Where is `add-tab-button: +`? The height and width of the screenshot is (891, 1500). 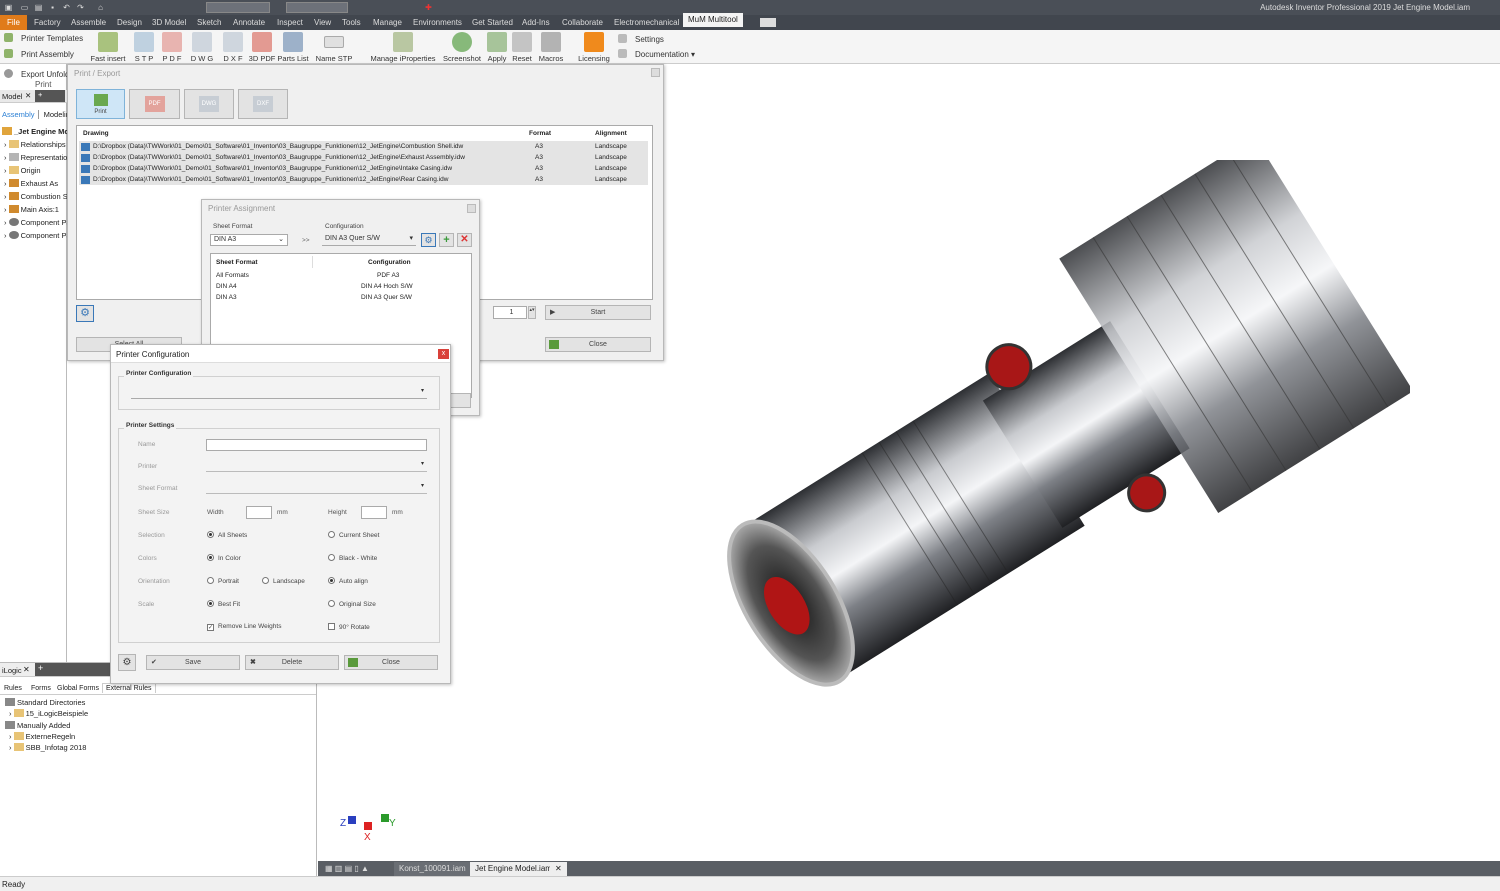
add-tab-button: + is located at coordinates (50, 96).